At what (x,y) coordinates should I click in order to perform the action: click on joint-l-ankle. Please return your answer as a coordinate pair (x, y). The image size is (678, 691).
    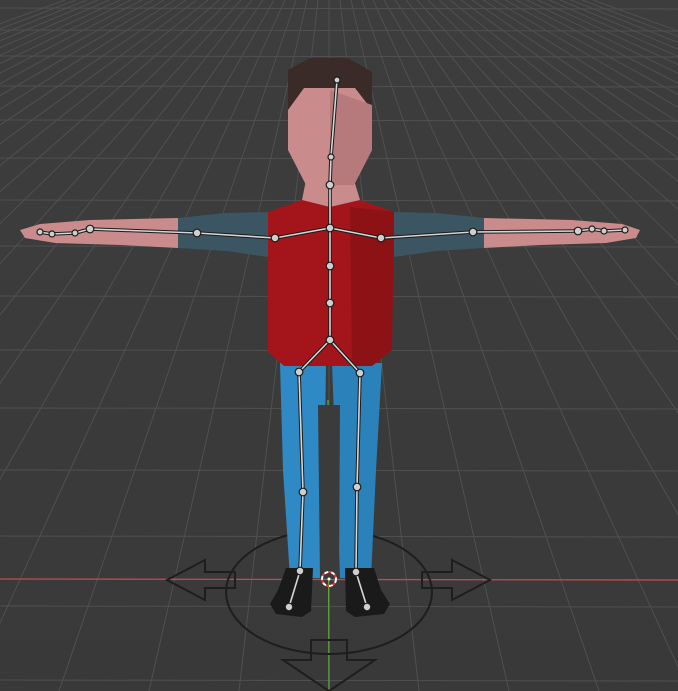
    Looking at the image, I should click on (300, 571).